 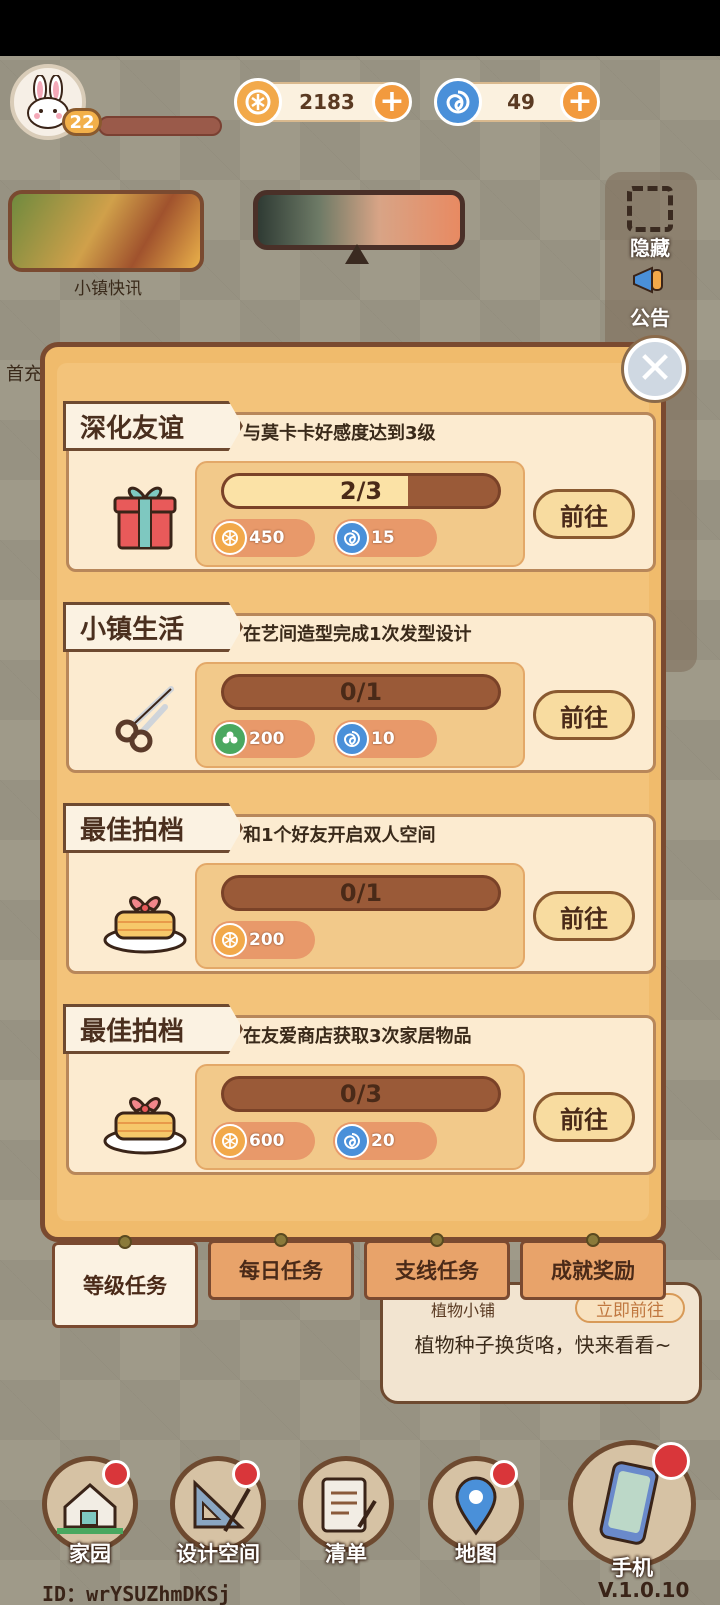 I want to click on tab-achievements: 成就奖励, so click(x=593, y=1266).